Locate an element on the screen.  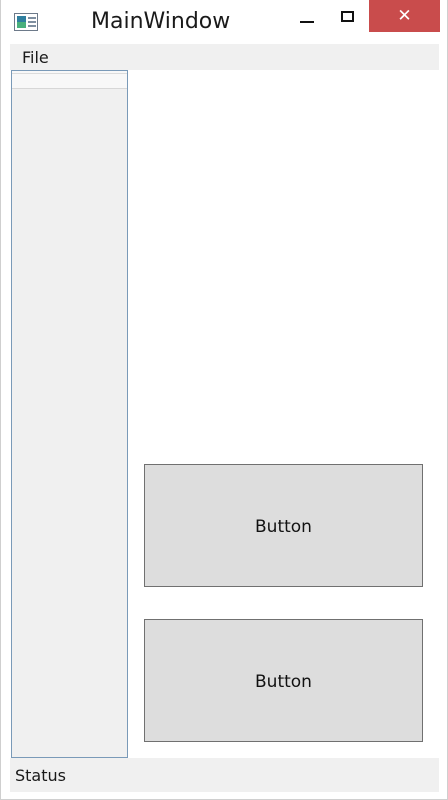
close-icon: ✕ is located at coordinates (404, 16).